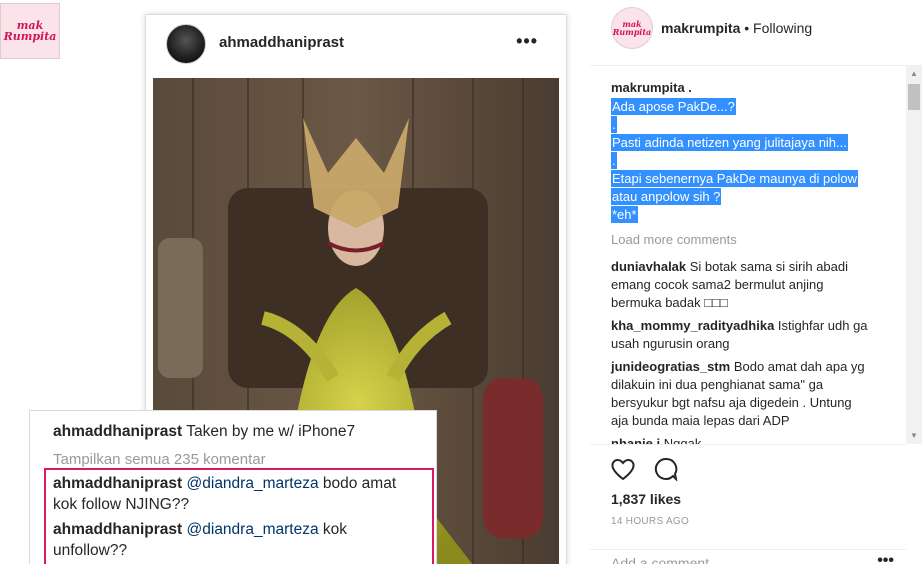 Image resolution: width=922 pixels, height=564 pixels. I want to click on comment-text: aja bunda maia lepas dari ADP, so click(700, 420).